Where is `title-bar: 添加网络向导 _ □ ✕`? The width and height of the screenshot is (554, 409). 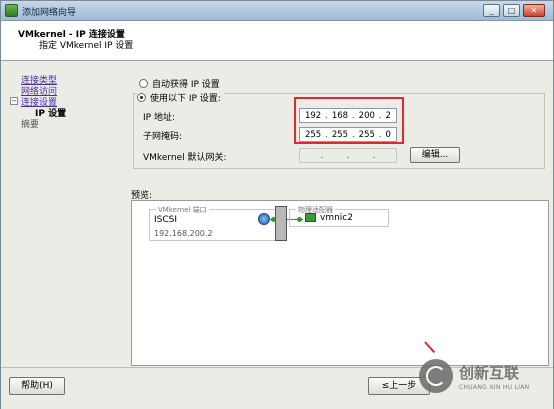 title-bar: 添加网络向导 _ □ ✕ is located at coordinates (277, 11).